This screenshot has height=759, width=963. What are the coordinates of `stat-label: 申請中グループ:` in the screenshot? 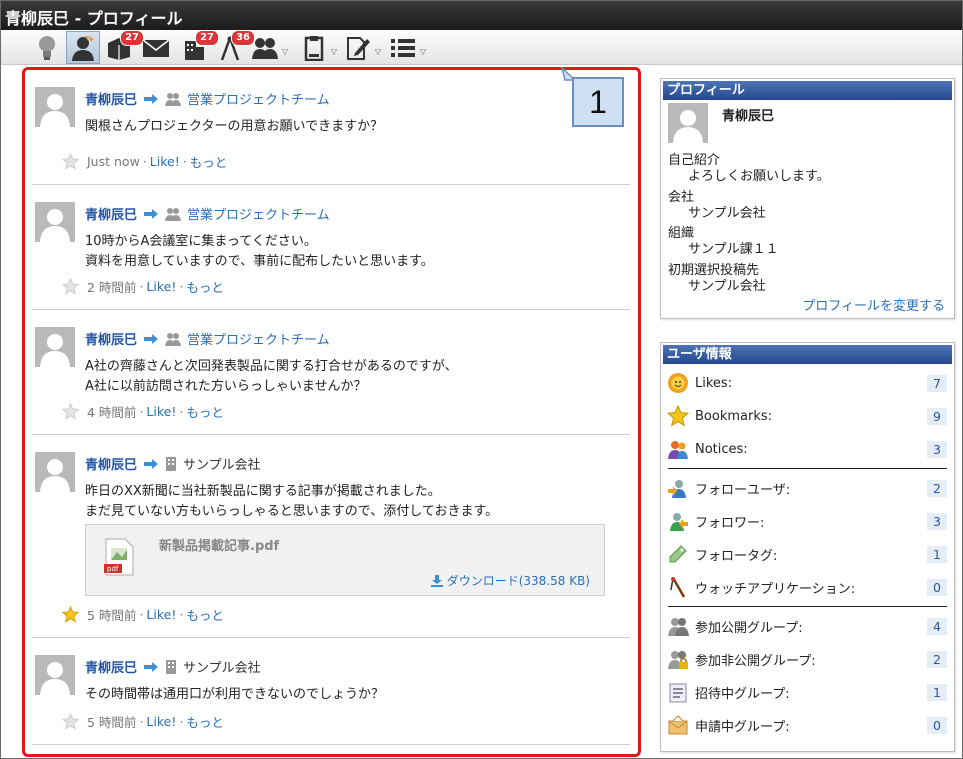 It's located at (742, 727).